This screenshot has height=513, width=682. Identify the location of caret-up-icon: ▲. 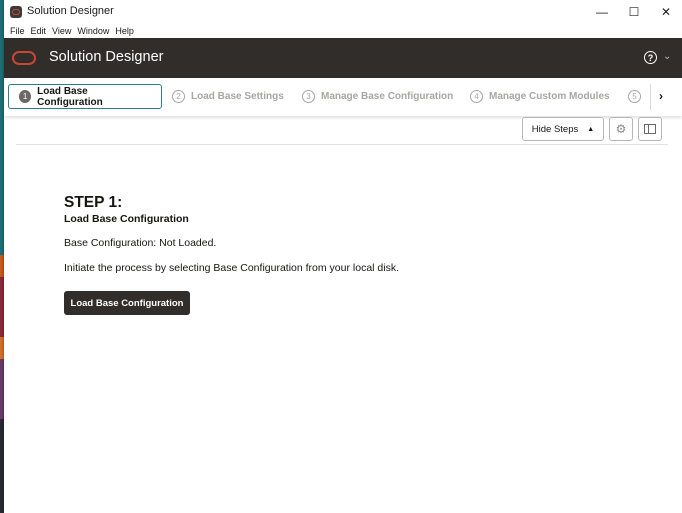
(591, 129).